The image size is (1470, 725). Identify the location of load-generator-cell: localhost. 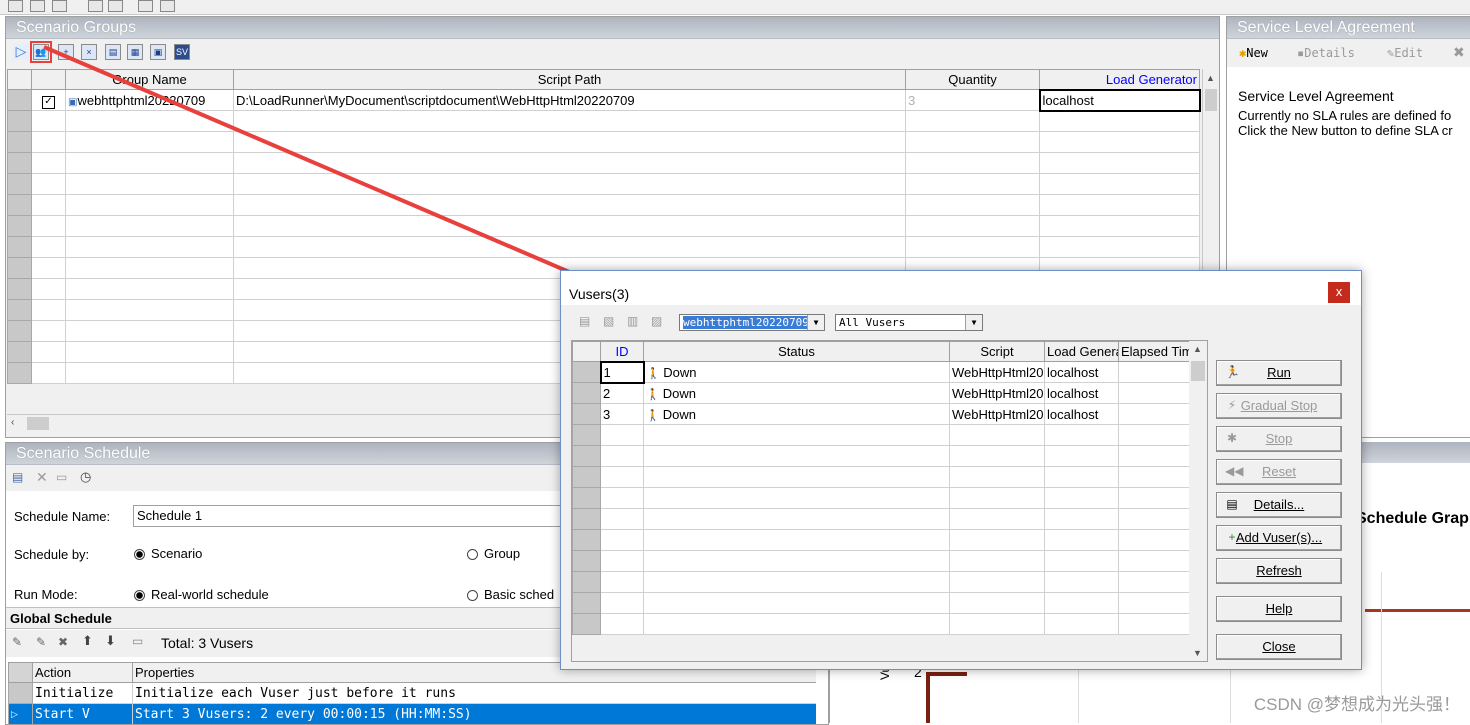
(1081, 393).